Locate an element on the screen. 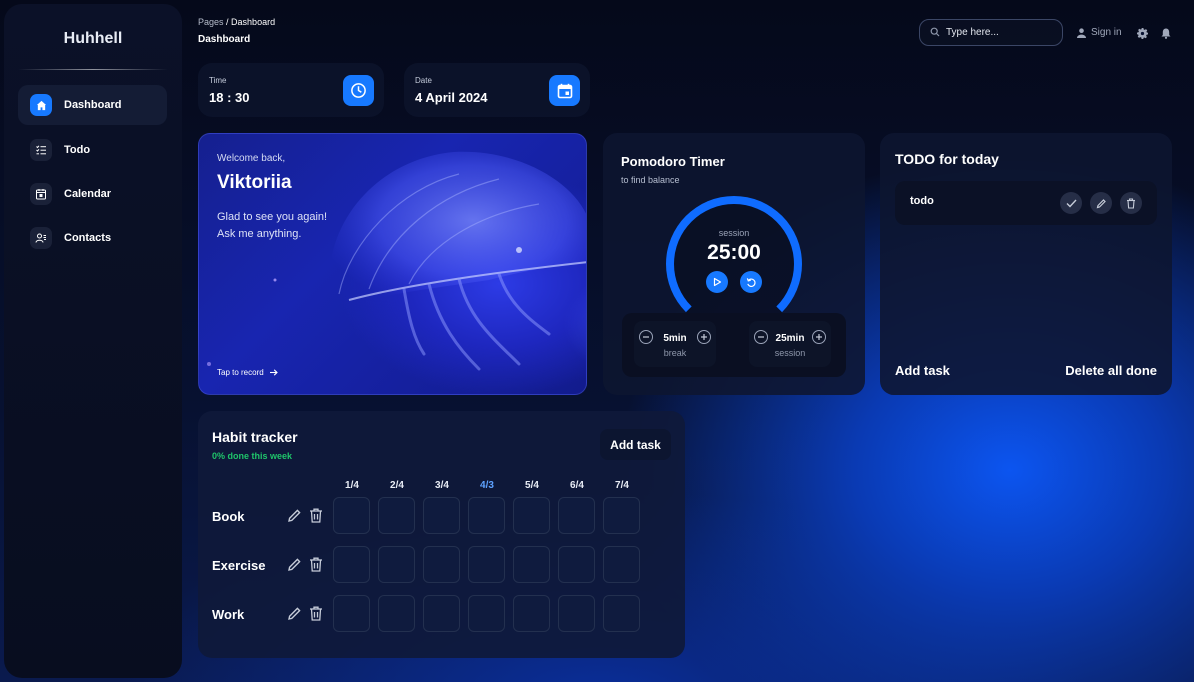 The image size is (1194, 682). day-header: 3/4 is located at coordinates (442, 485).